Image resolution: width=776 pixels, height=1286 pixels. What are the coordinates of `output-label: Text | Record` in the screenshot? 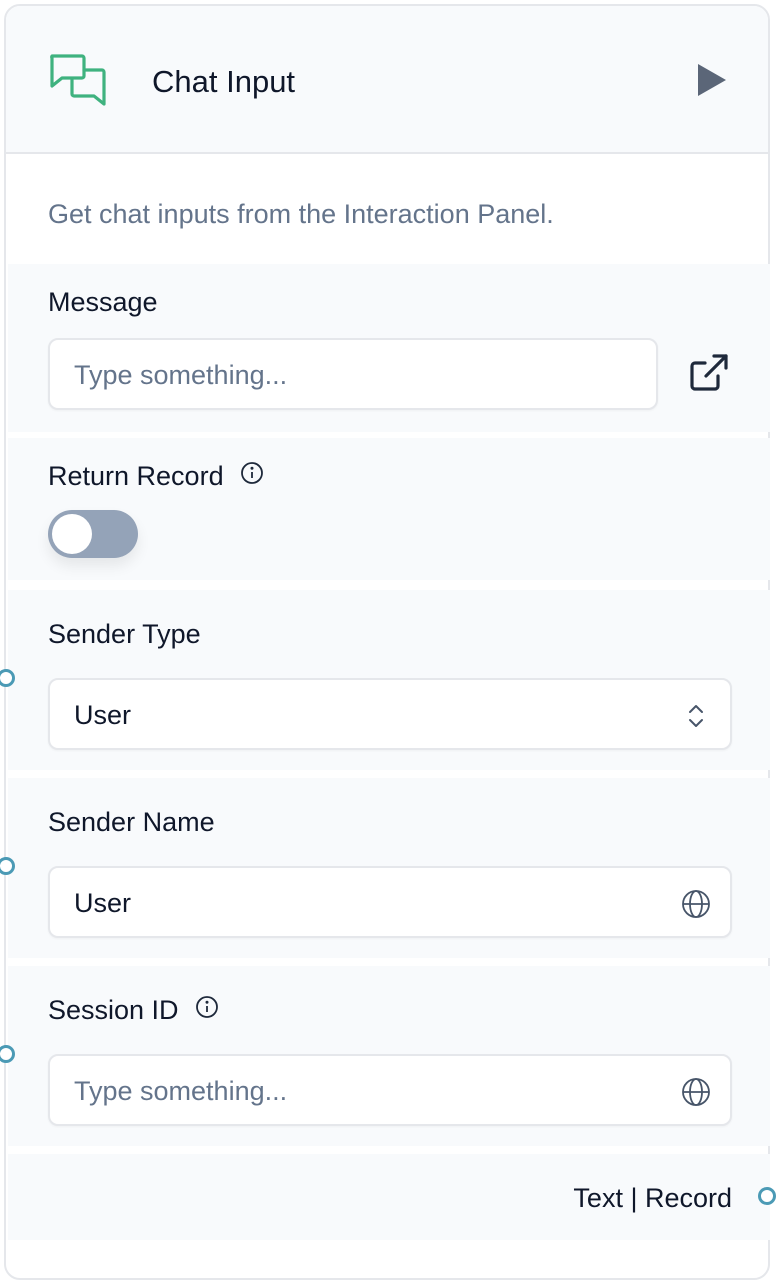 It's located at (652, 1198).